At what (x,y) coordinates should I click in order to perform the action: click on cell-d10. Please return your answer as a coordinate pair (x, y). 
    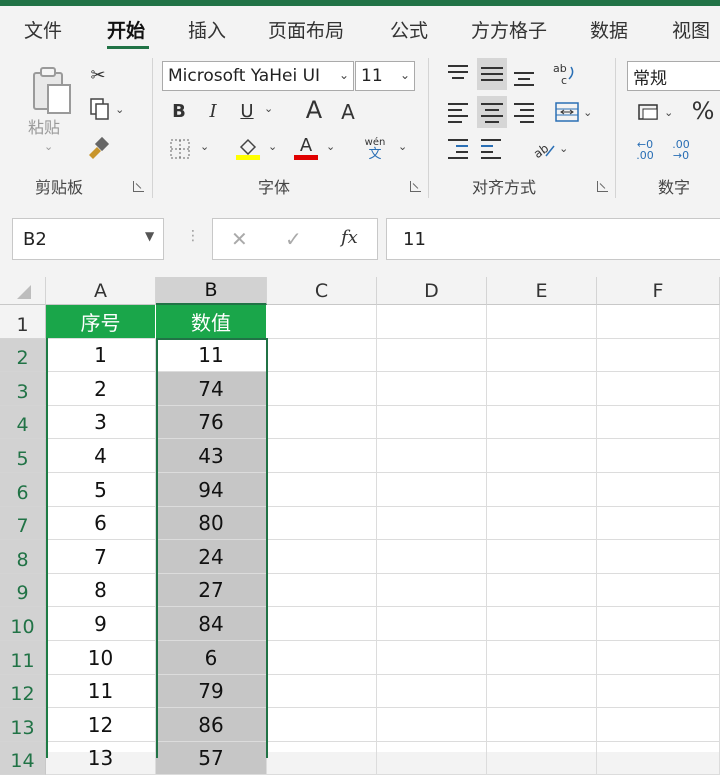
    Looking at the image, I should click on (432, 624).